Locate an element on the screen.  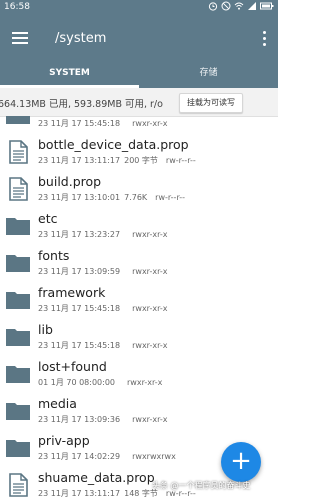
tab-storage: 存储 is located at coordinates (208, 74).